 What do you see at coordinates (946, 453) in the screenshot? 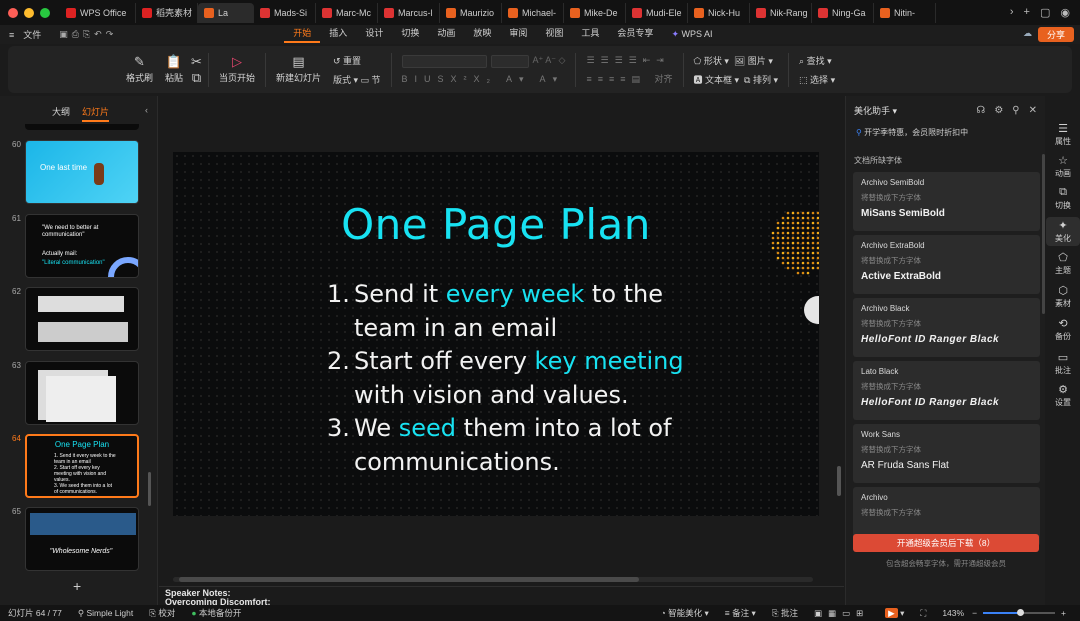
I see `font-replacement-card: Work Sans 将替换成下方字体 AR Fruda Sans Flat` at bounding box center [946, 453].